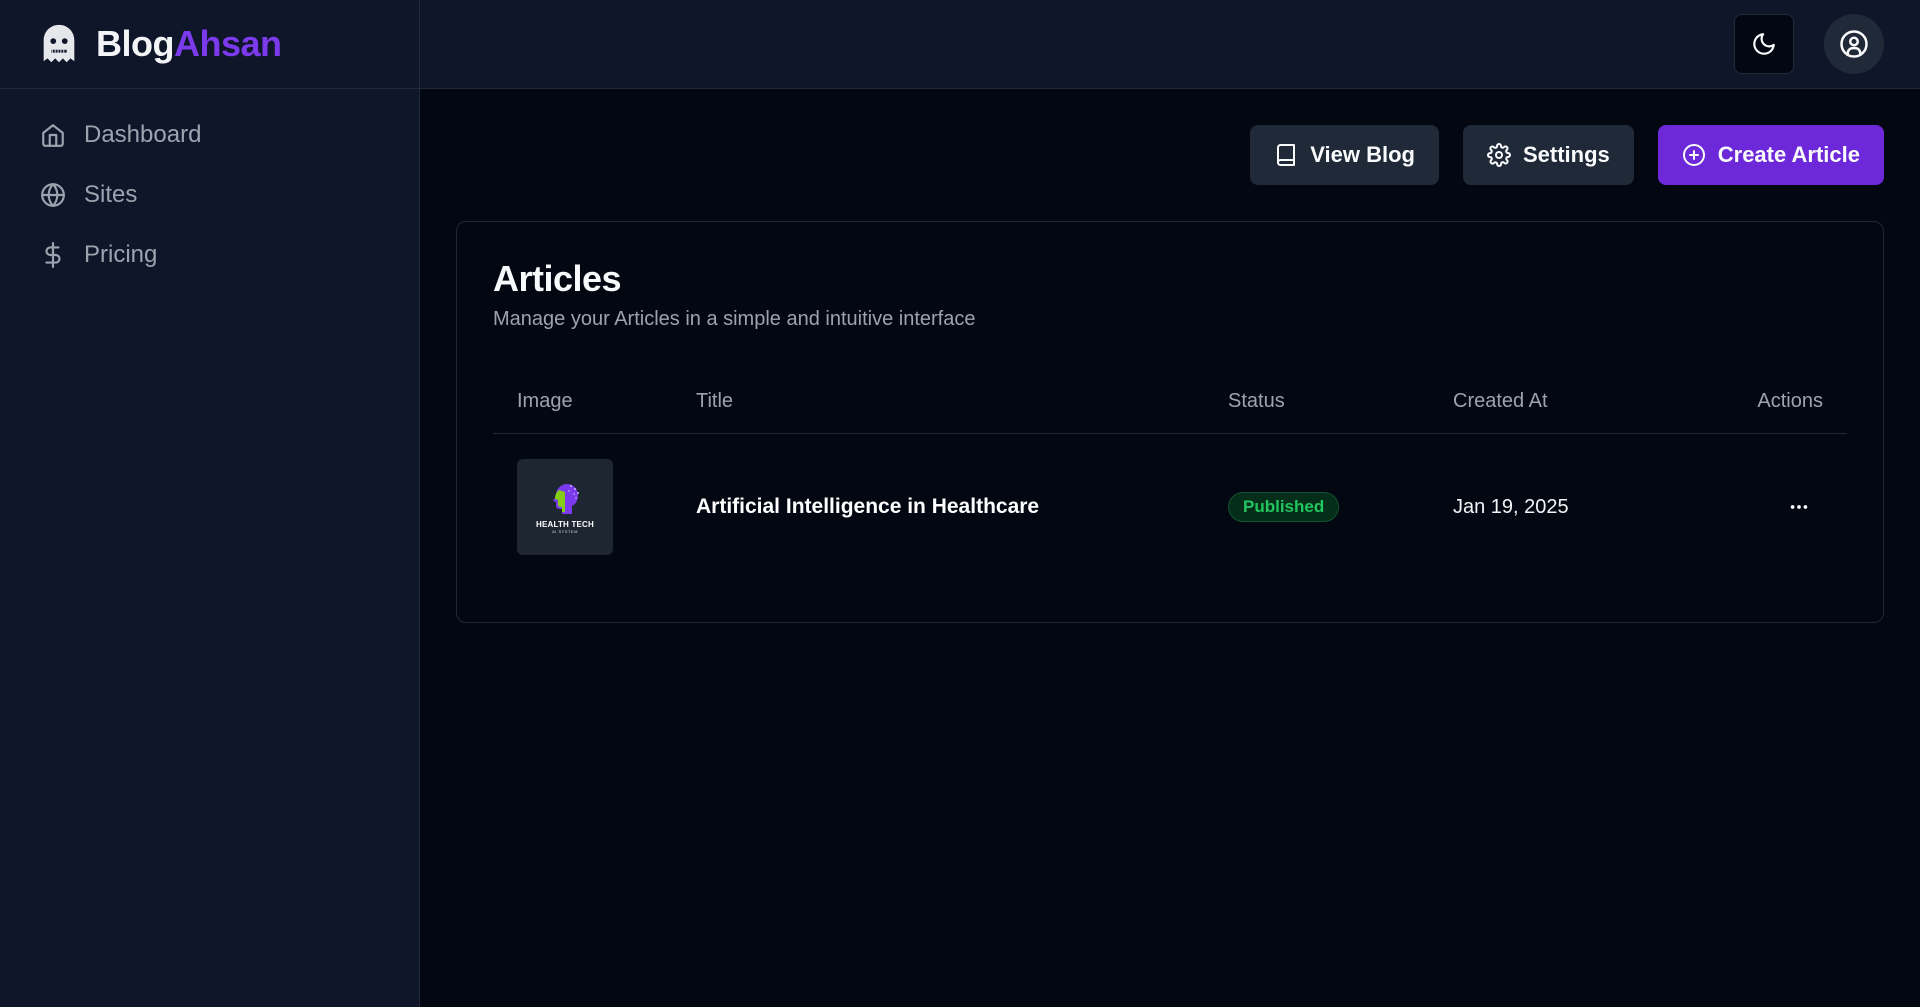  I want to click on view-blog-button: View Blog, so click(1344, 155).